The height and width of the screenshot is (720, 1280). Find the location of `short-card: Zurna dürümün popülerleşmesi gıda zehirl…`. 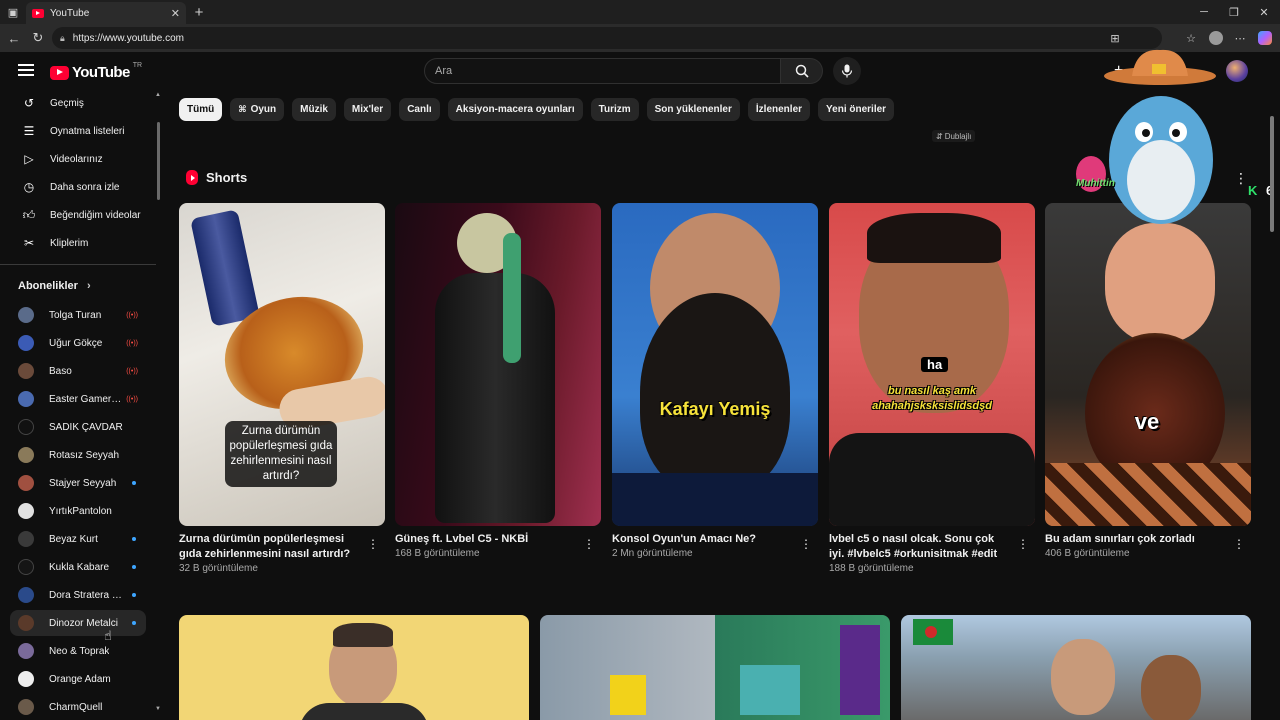

short-card: Zurna dürümün popülerleşmesi gıda zehirl… is located at coordinates (282, 388).